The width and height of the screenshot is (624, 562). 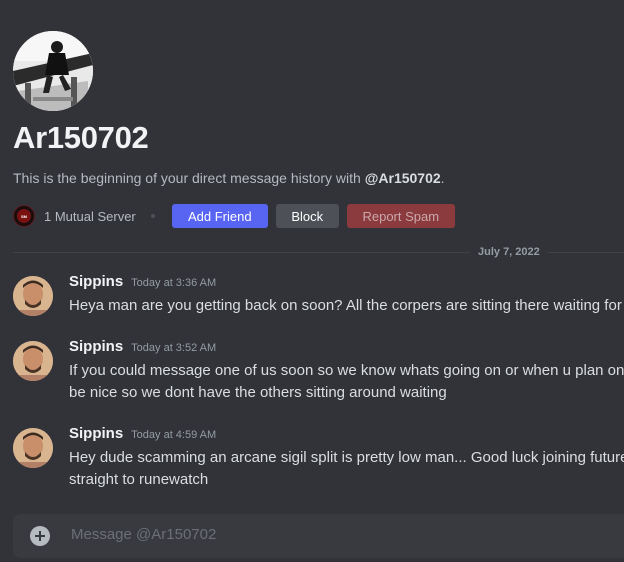 I want to click on profile-photo-icon, so click(x=53, y=71).